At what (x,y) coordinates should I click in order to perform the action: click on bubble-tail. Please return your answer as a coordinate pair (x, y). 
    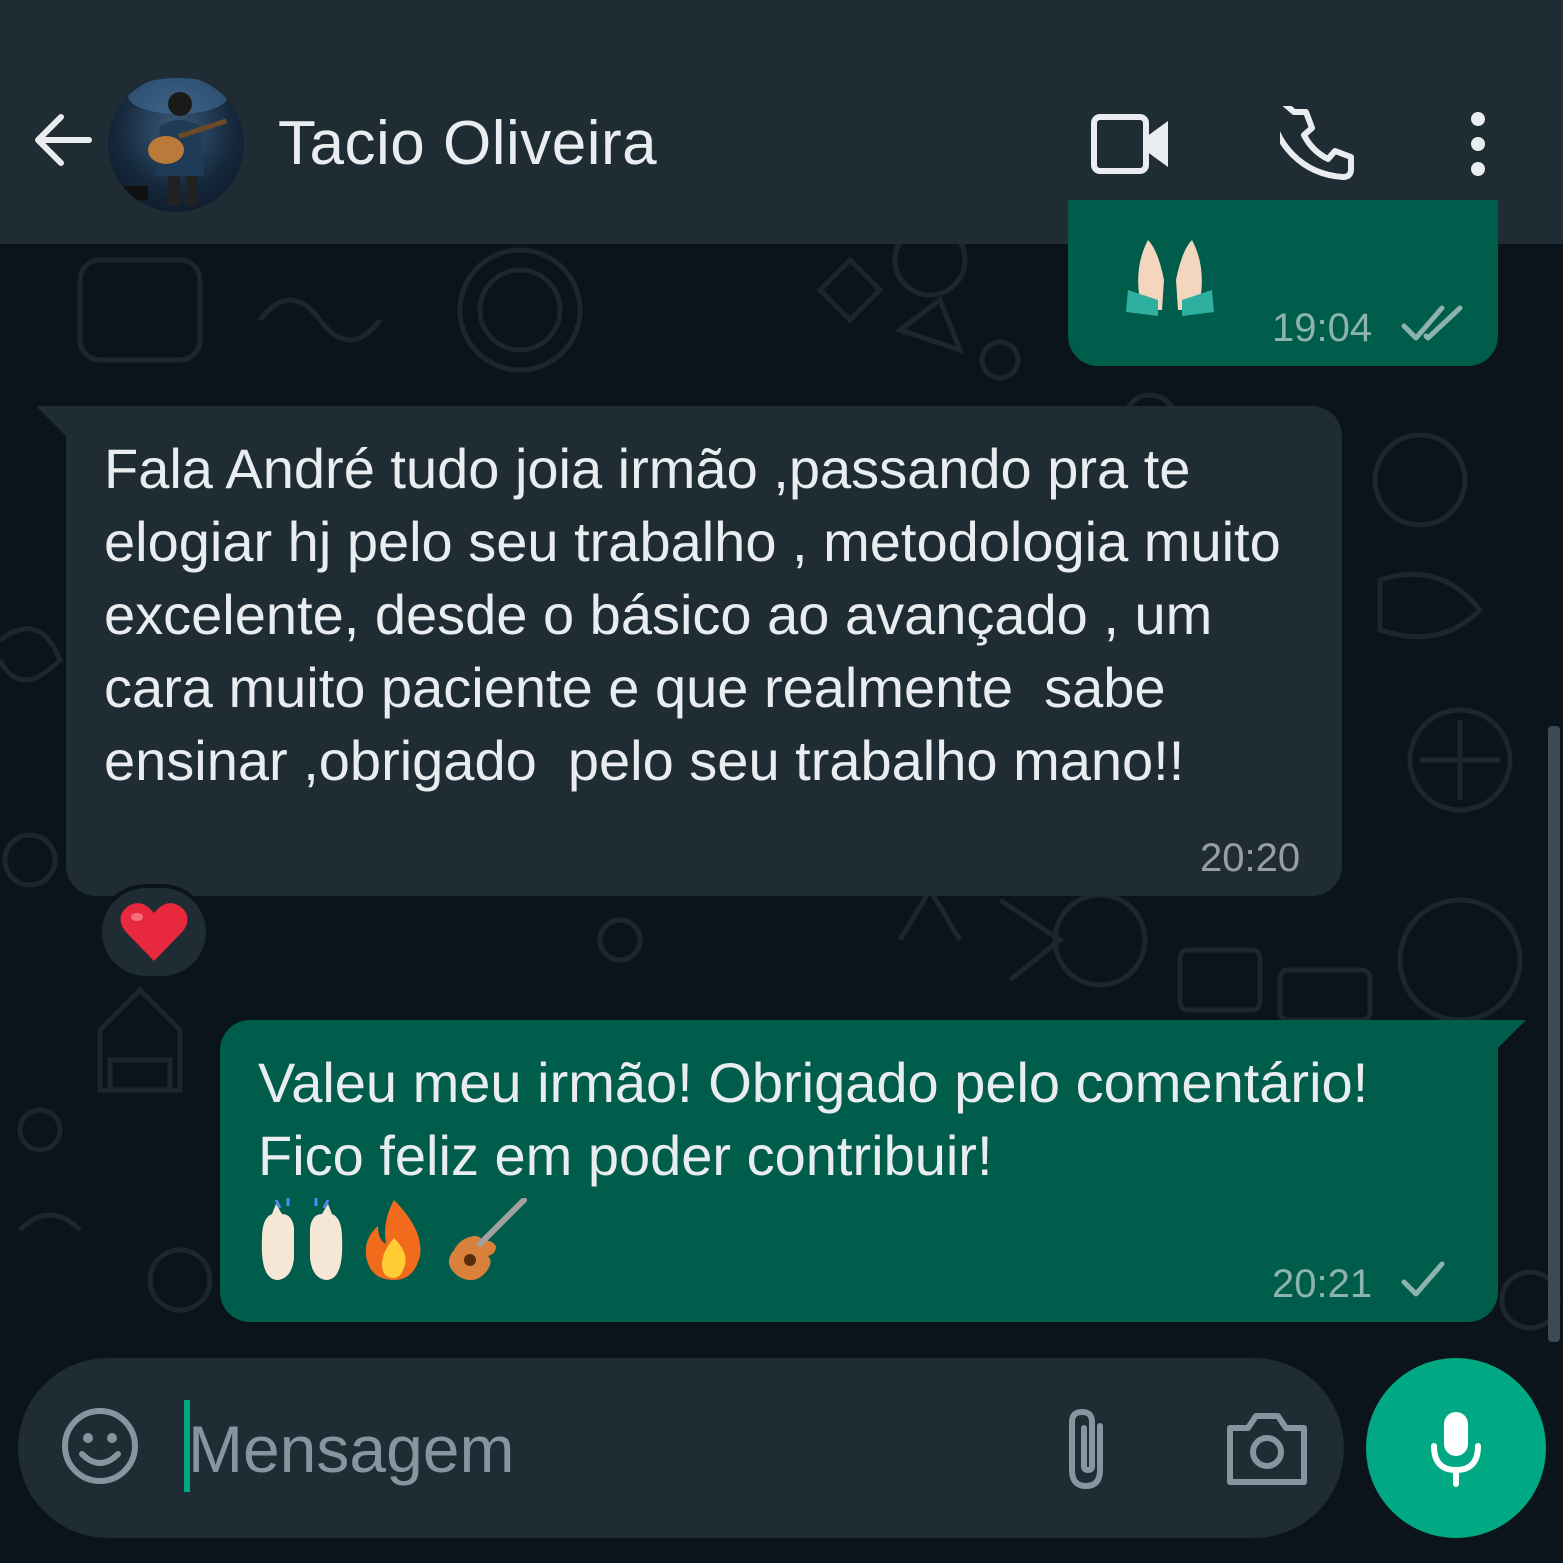
    Looking at the image, I should click on (1509, 1037).